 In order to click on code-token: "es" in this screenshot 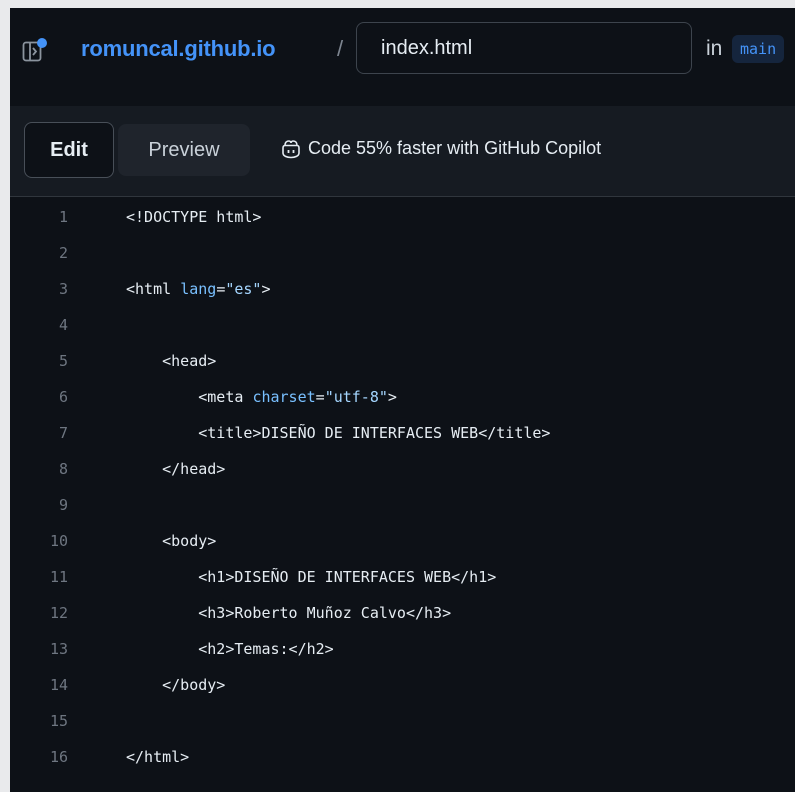, I will do `click(243, 289)`.